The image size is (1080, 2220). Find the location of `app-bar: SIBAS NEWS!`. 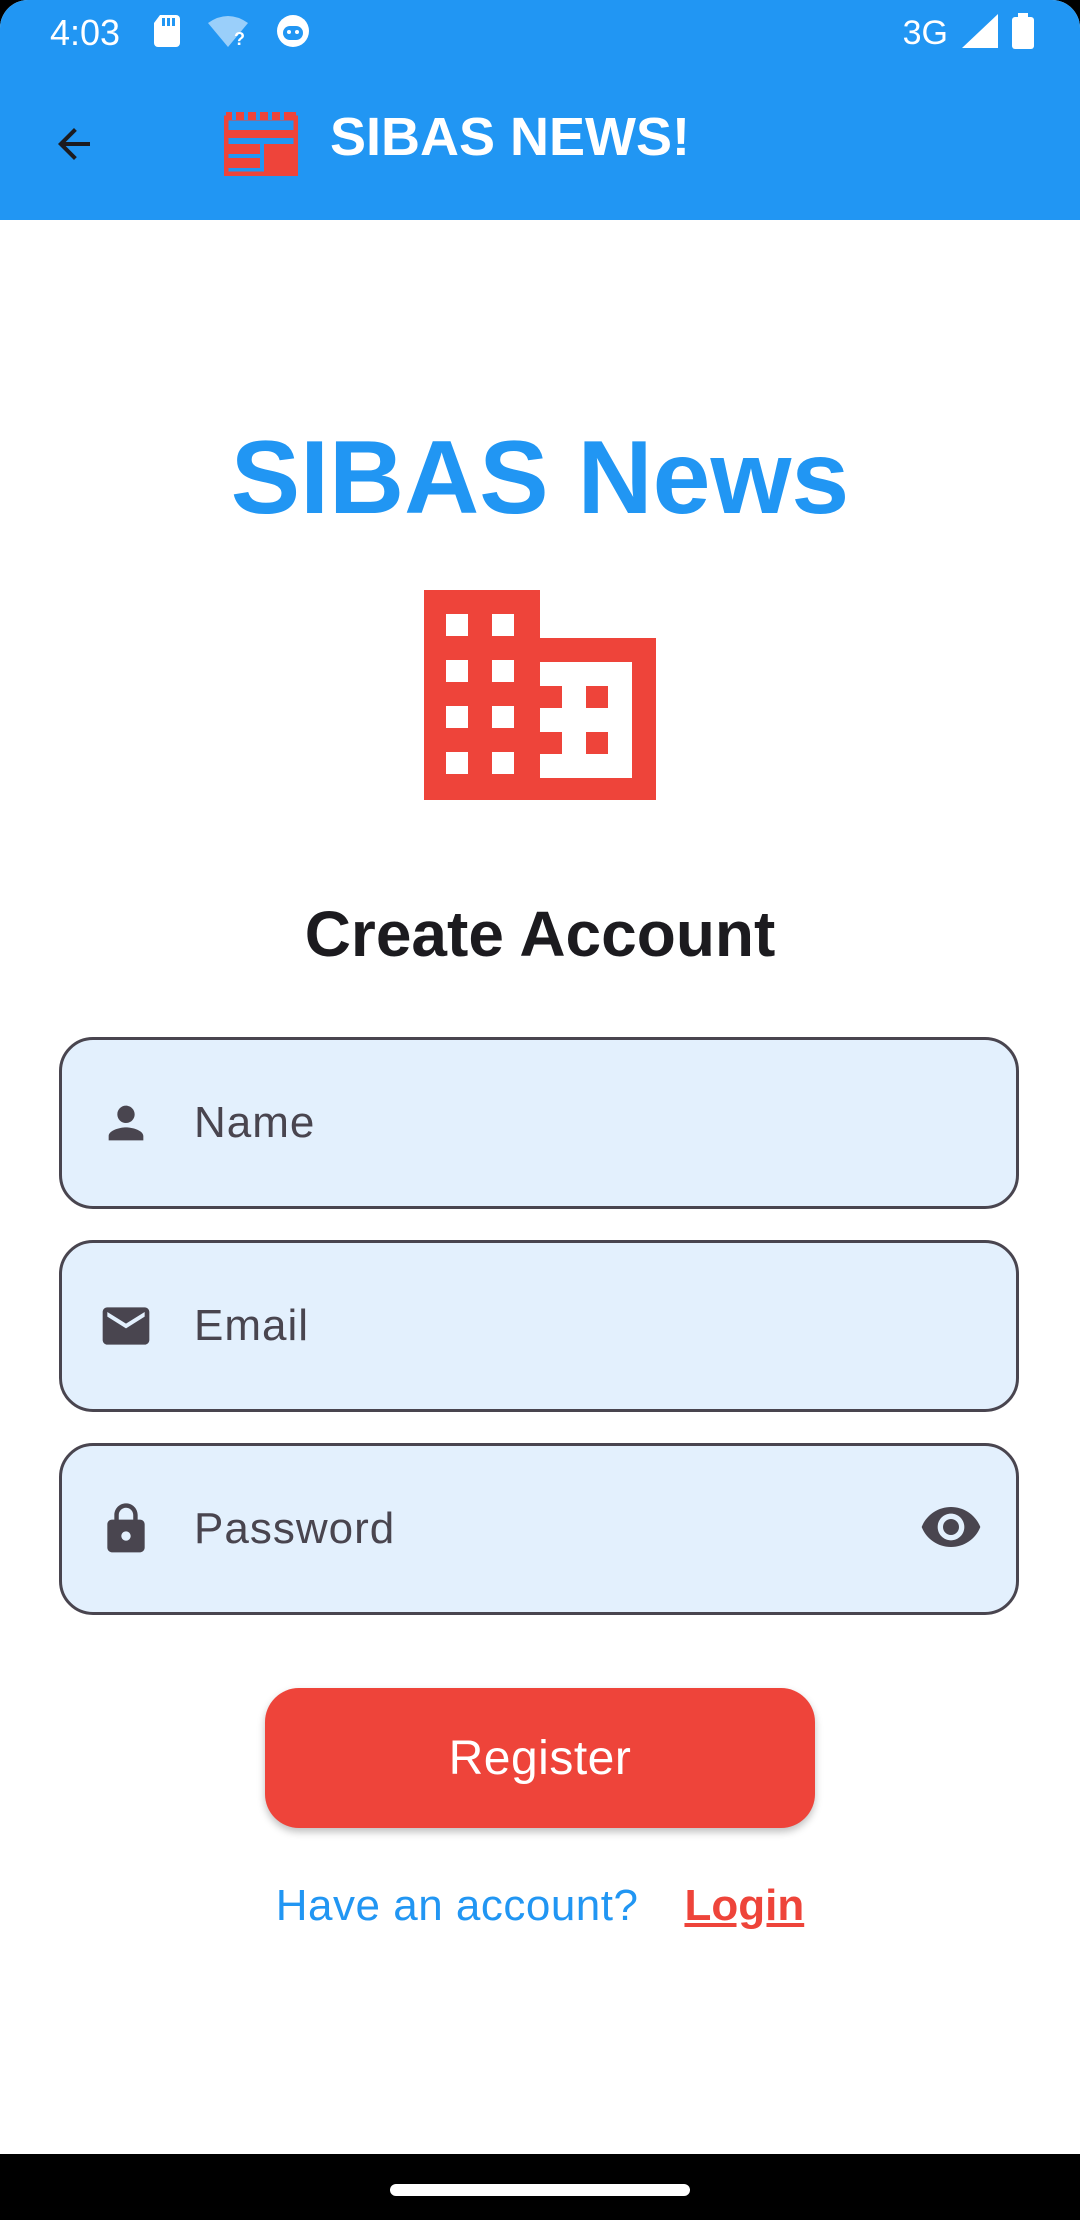

app-bar: SIBAS NEWS! is located at coordinates (540, 143).